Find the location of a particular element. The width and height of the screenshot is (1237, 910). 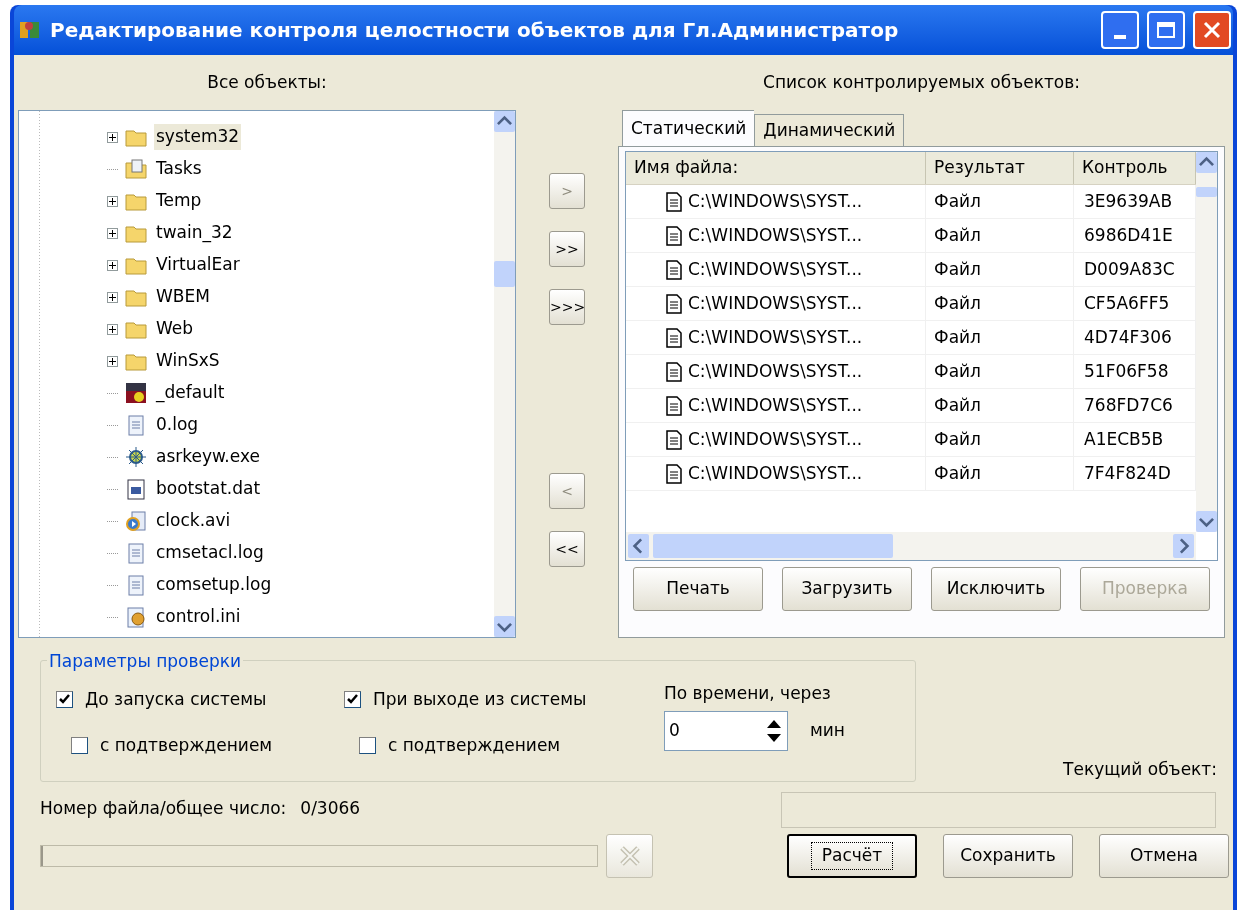

timer-label: По времени, через is located at coordinates (748, 693).